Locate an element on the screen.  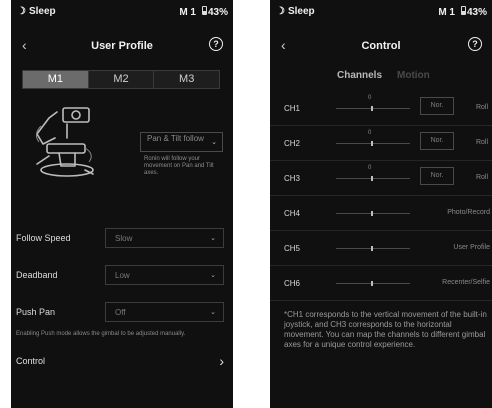
deadband-value: Low is located at coordinates (122, 275).